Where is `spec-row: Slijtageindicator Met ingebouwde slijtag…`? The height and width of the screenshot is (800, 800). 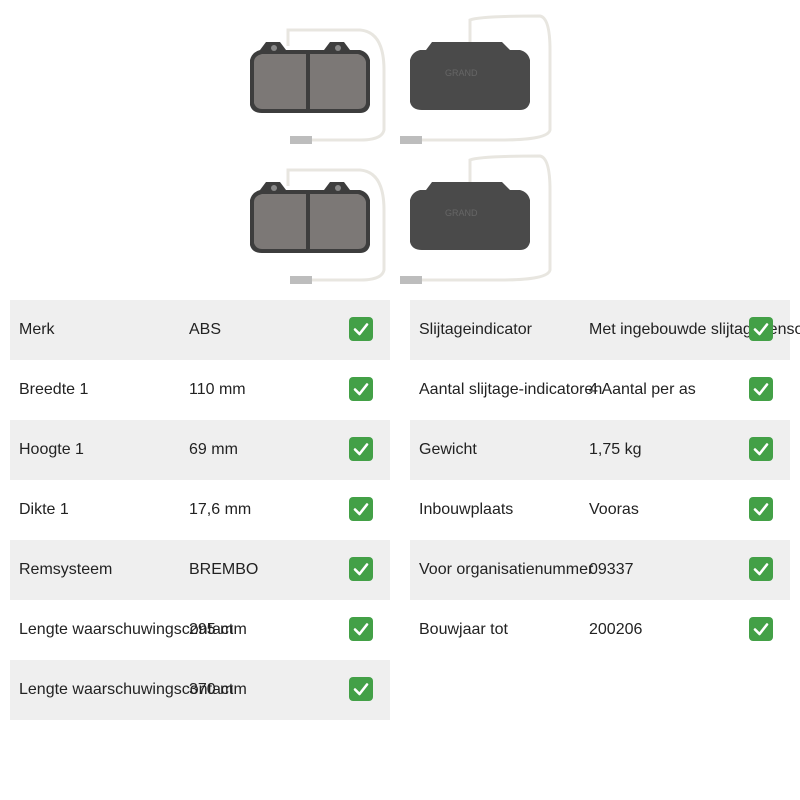 spec-row: Slijtageindicator Met ingebouwde slijtag… is located at coordinates (605, 330).